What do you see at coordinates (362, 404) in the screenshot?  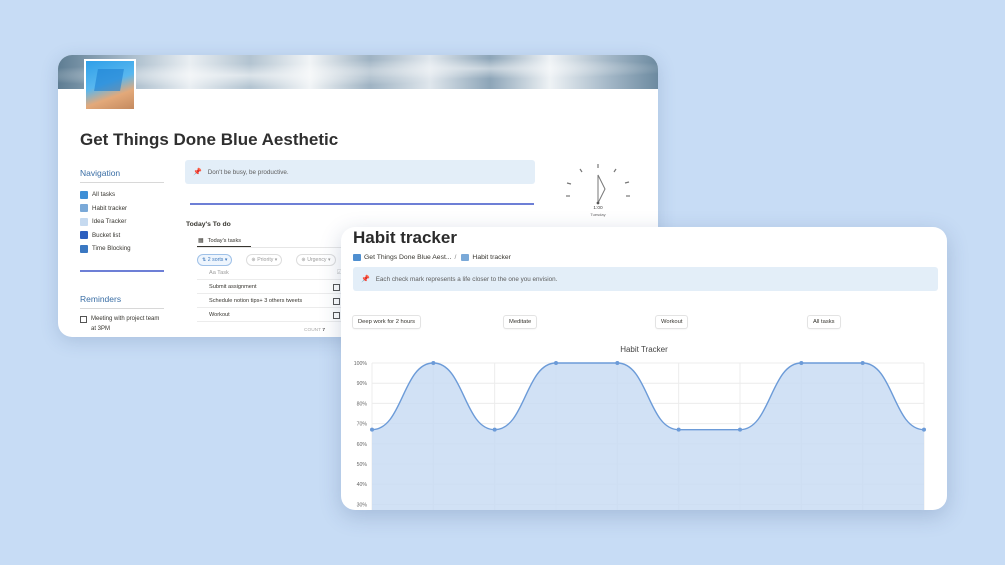 I see `y-tick-label: 80%` at bounding box center [362, 404].